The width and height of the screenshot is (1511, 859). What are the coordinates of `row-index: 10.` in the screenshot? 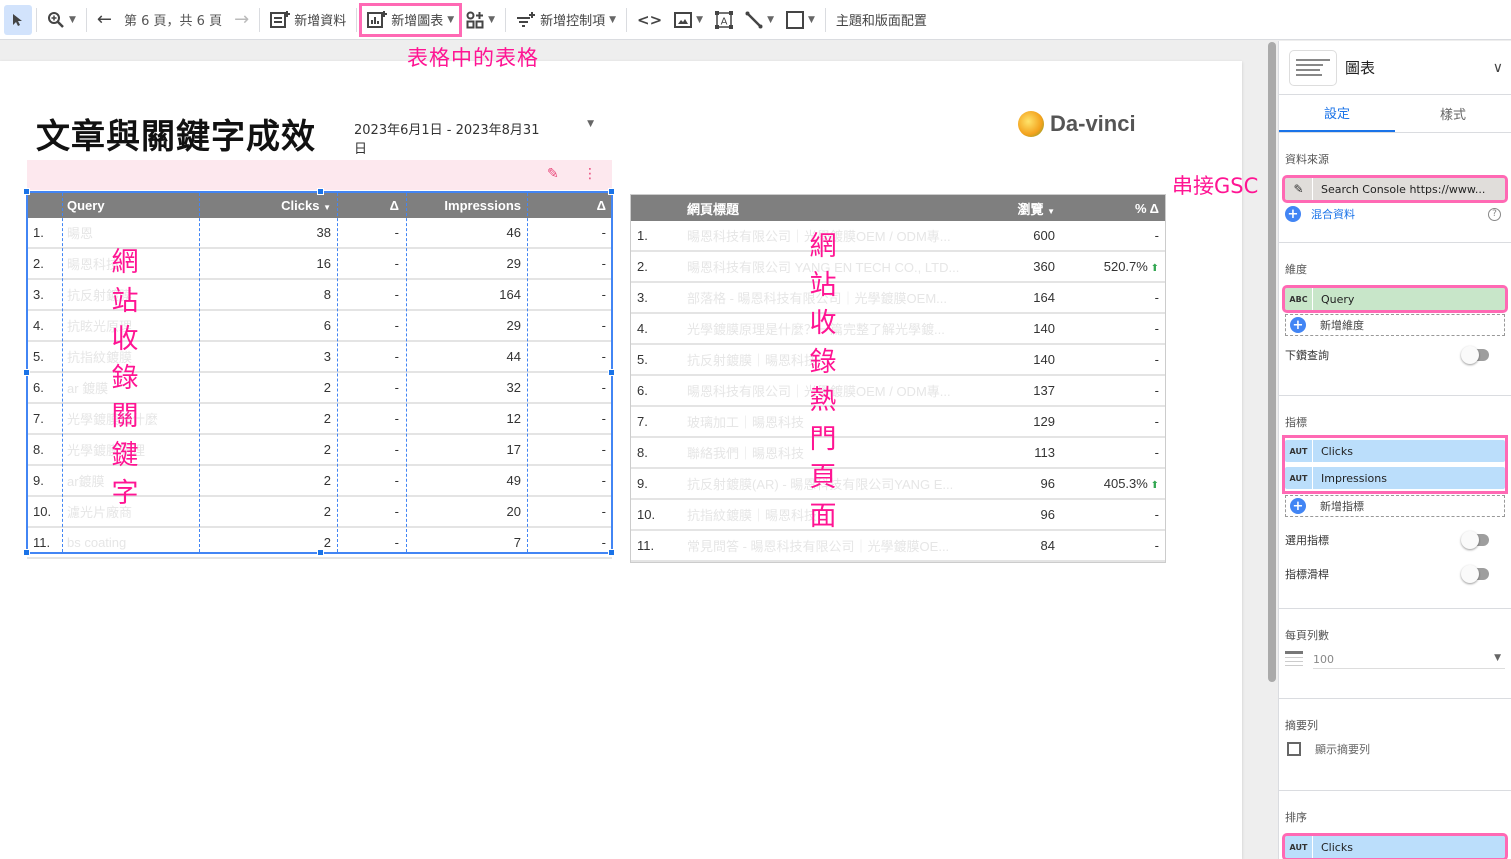 It's located at (646, 514).